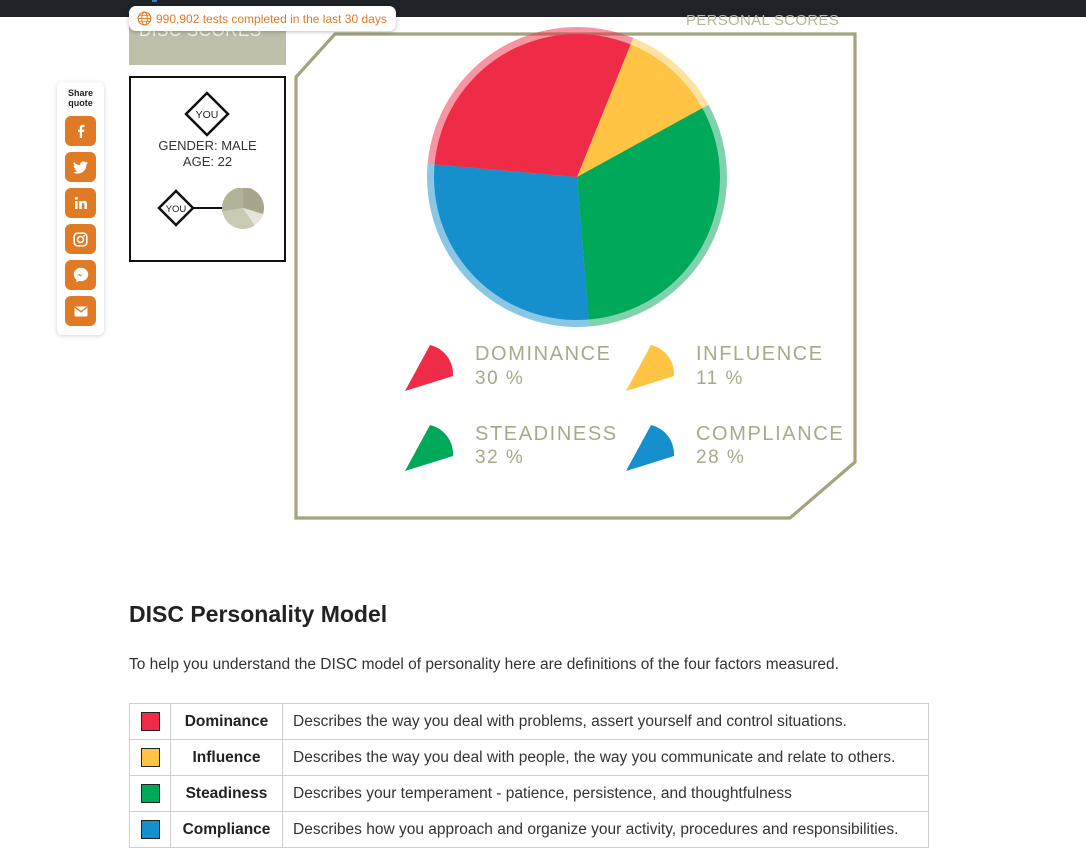 This screenshot has height=866, width=1086. What do you see at coordinates (150, 721) in the screenshot?
I see `dominance-swatch` at bounding box center [150, 721].